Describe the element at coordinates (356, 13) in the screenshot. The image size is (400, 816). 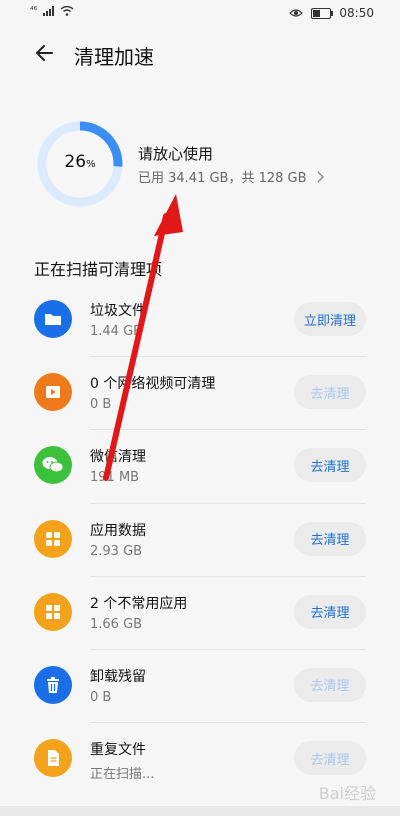
I see `status-time: 08:50` at that location.